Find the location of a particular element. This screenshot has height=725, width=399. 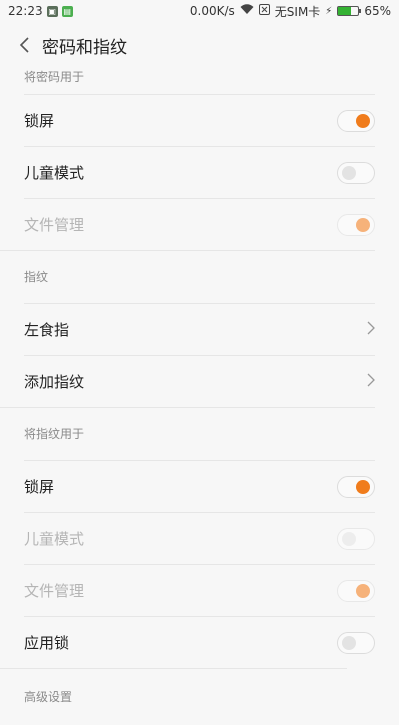

row-fingerprint-lock-screen: 锁屏 is located at coordinates (199, 486).